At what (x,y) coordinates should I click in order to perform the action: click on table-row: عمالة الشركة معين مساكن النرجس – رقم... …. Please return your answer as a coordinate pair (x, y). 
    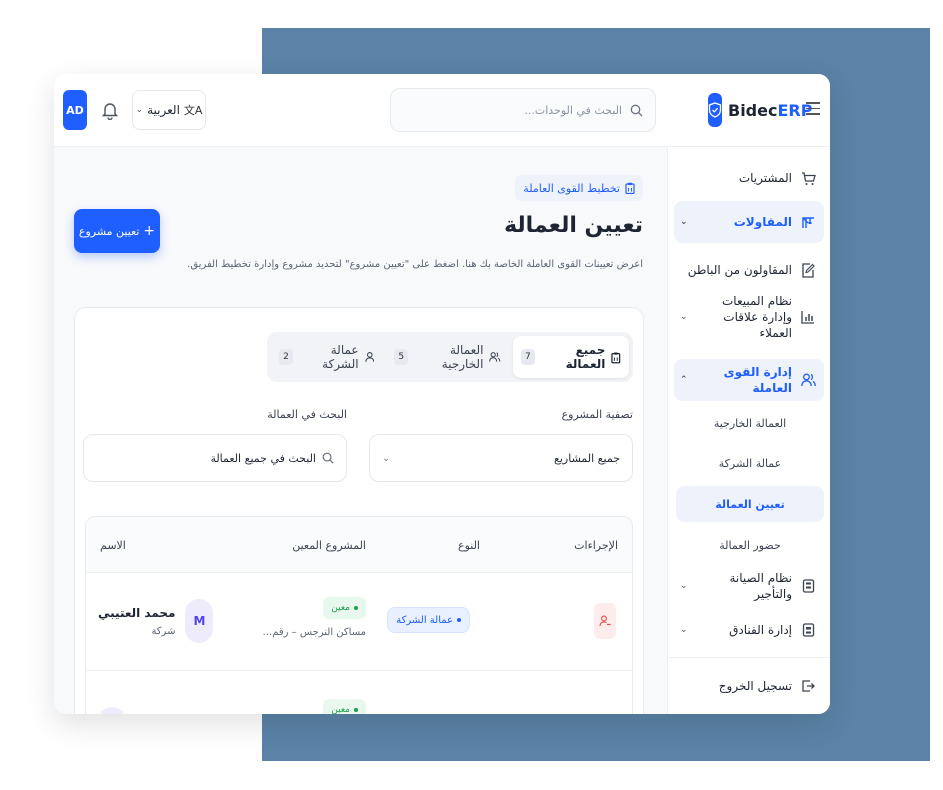
    Looking at the image, I should click on (359, 622).